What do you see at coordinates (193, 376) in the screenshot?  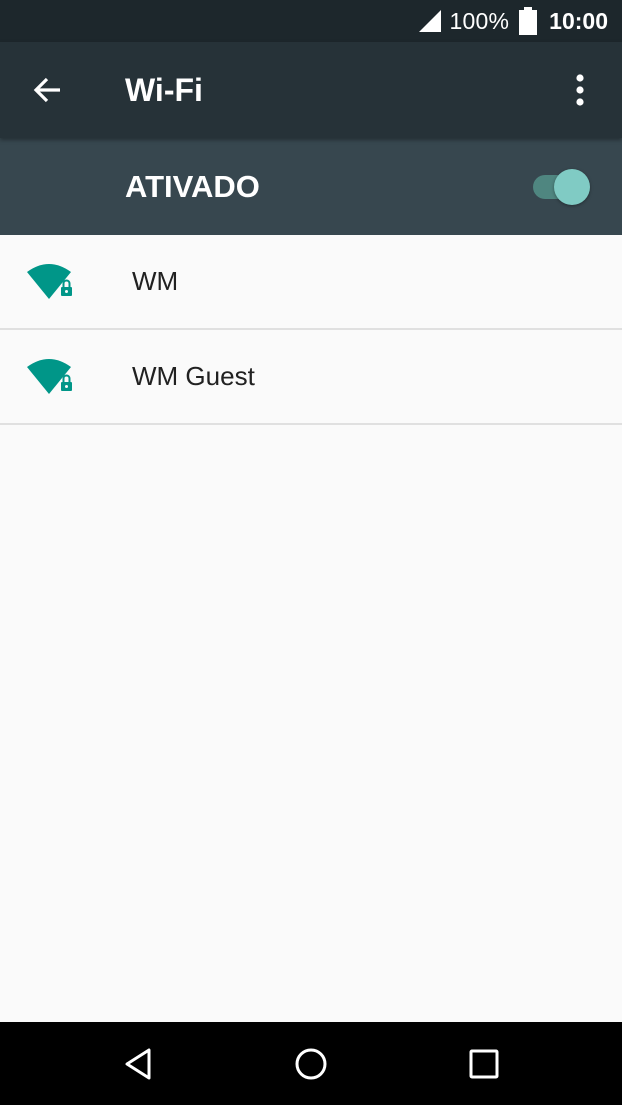 I see `network-name: WM Guest` at bounding box center [193, 376].